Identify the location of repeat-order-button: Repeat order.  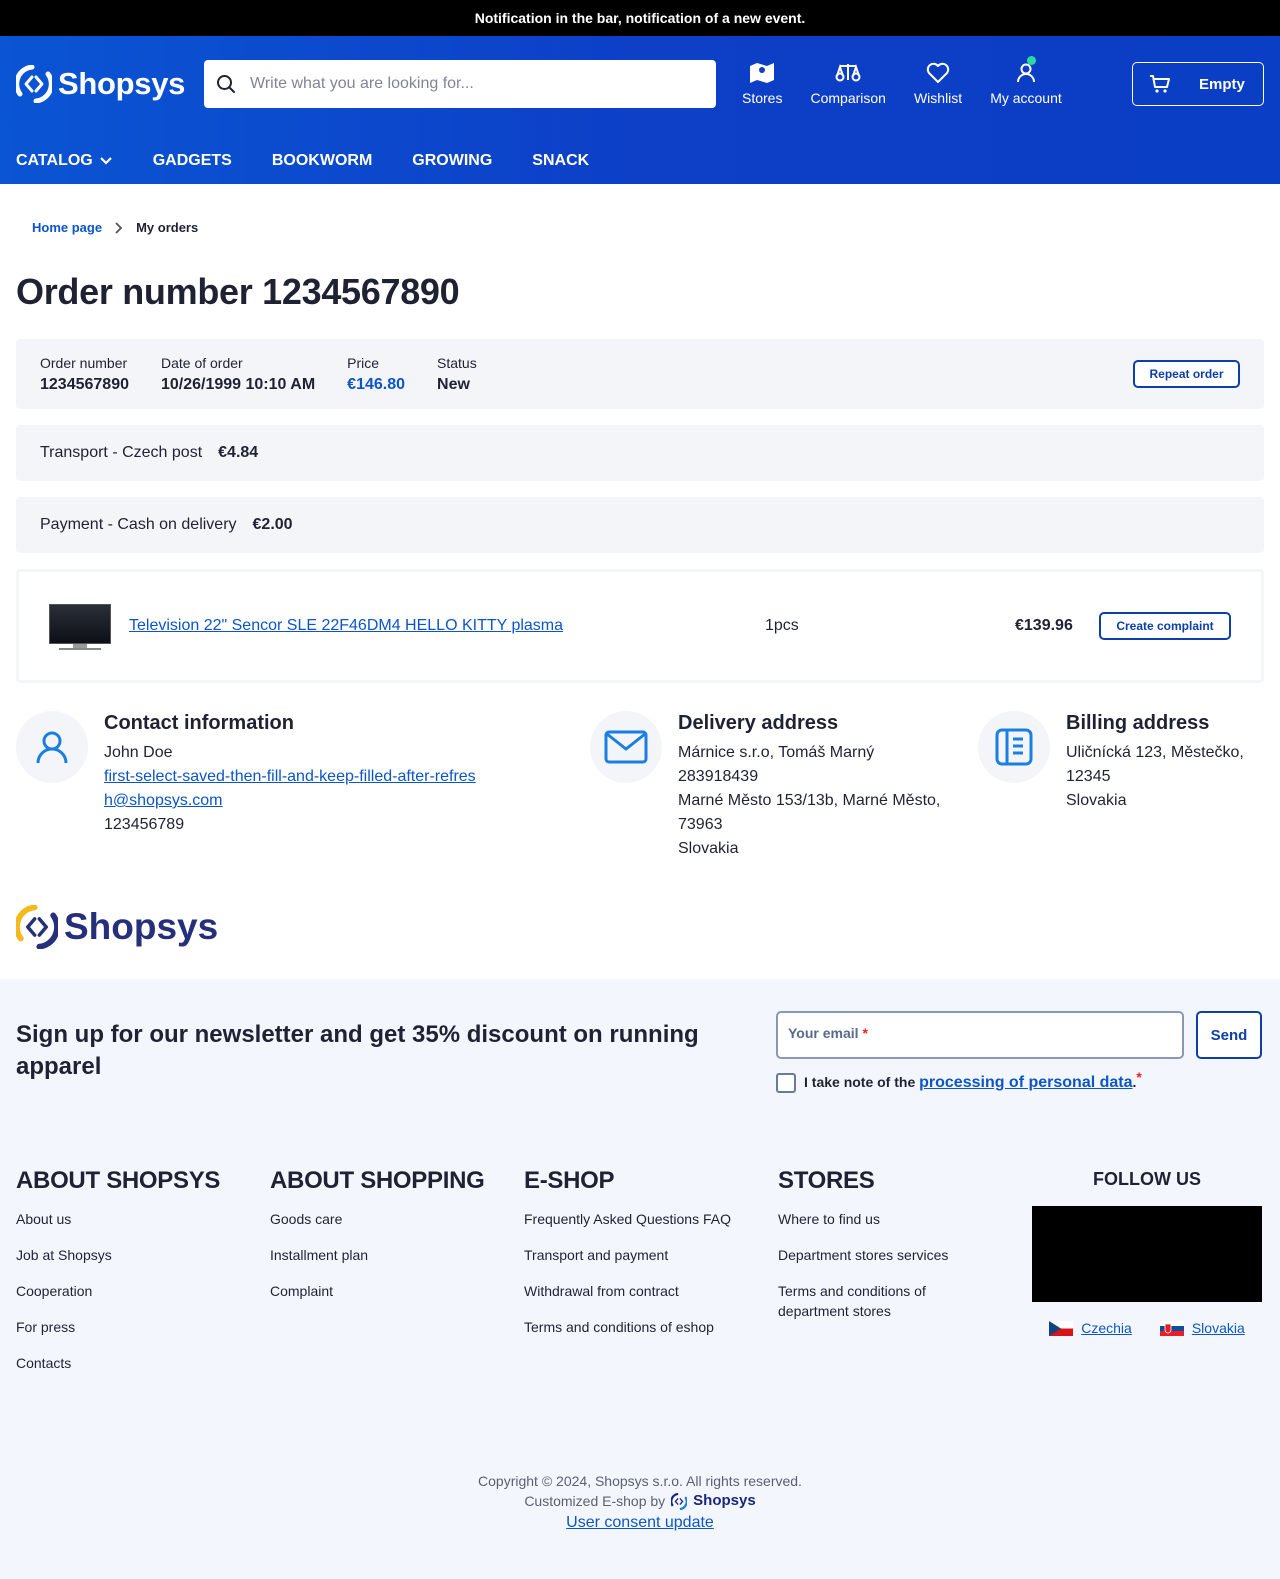
(1186, 374).